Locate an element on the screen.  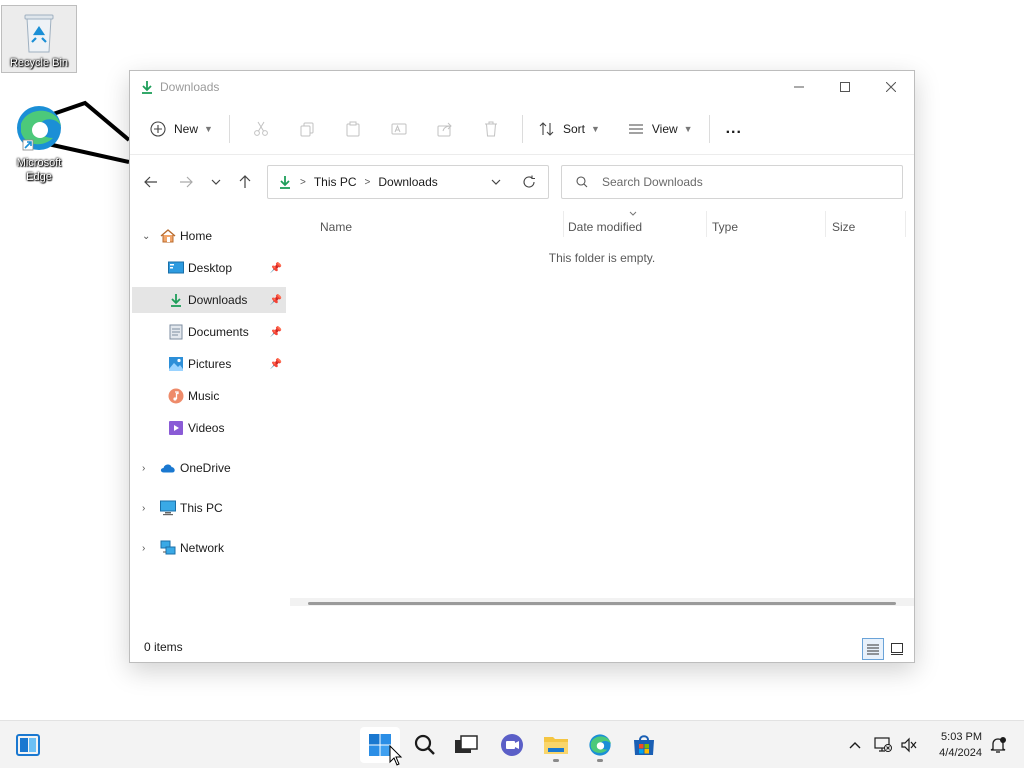
sidebar-item-label: Pictures is located at coordinates (210, 364).